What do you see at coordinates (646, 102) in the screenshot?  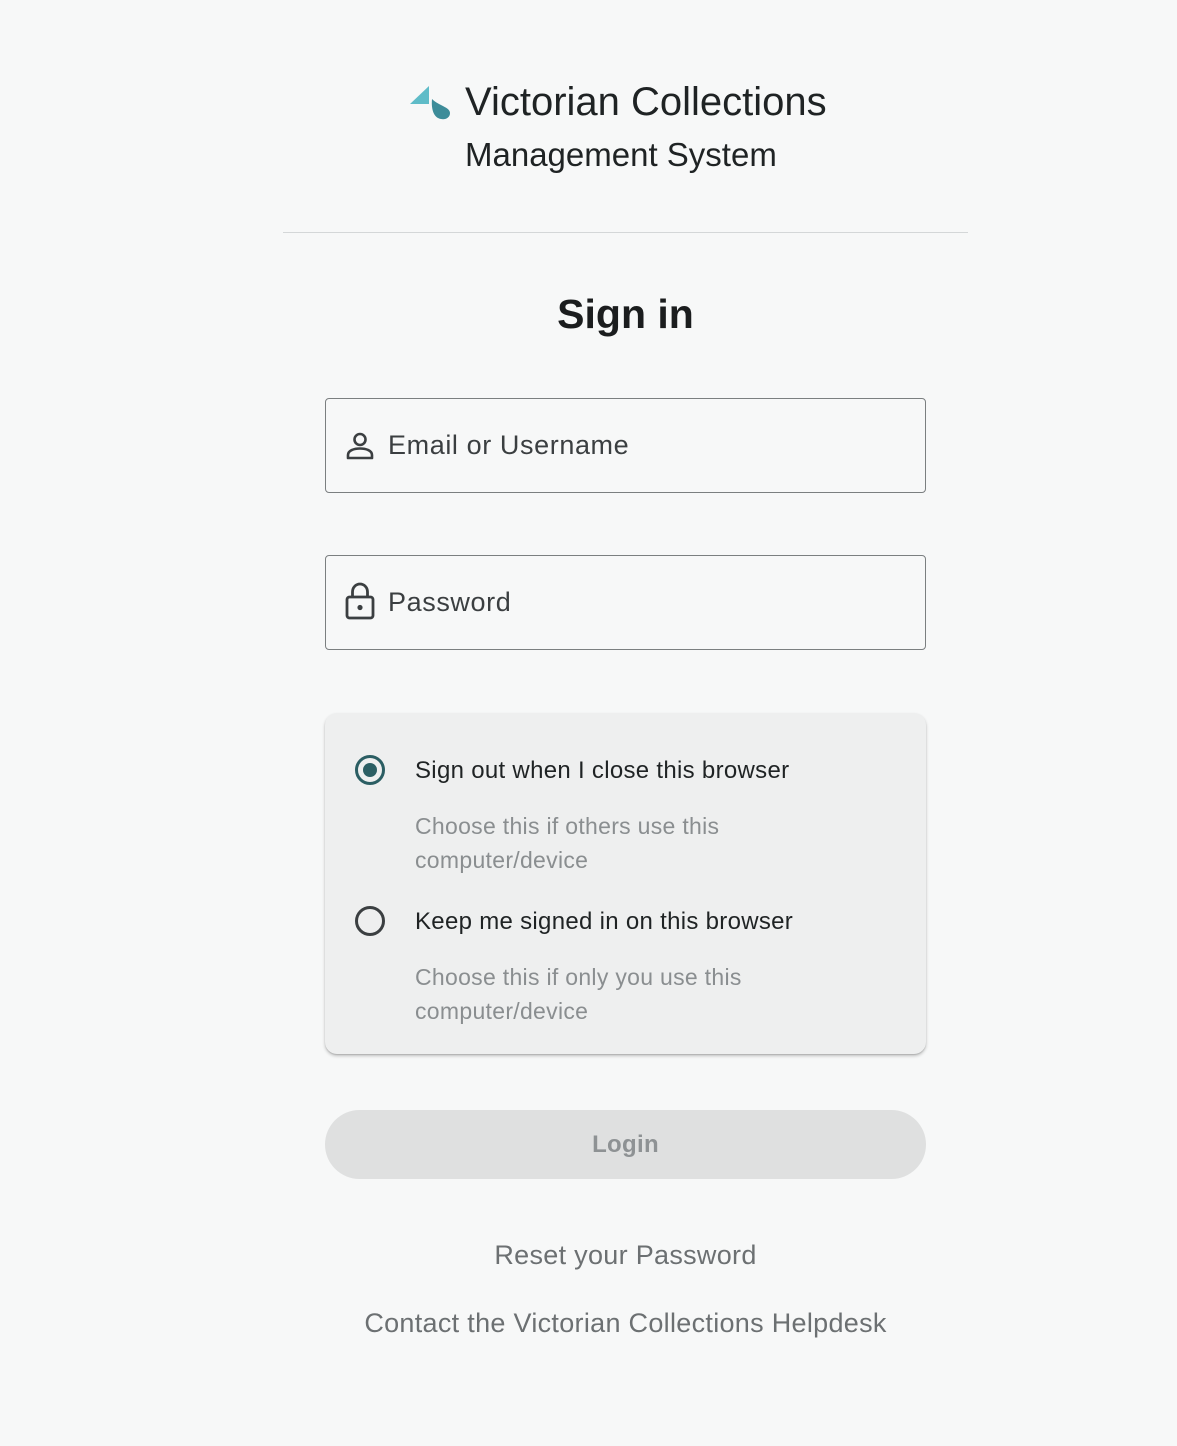 I see `app-title: Victorian Collections` at bounding box center [646, 102].